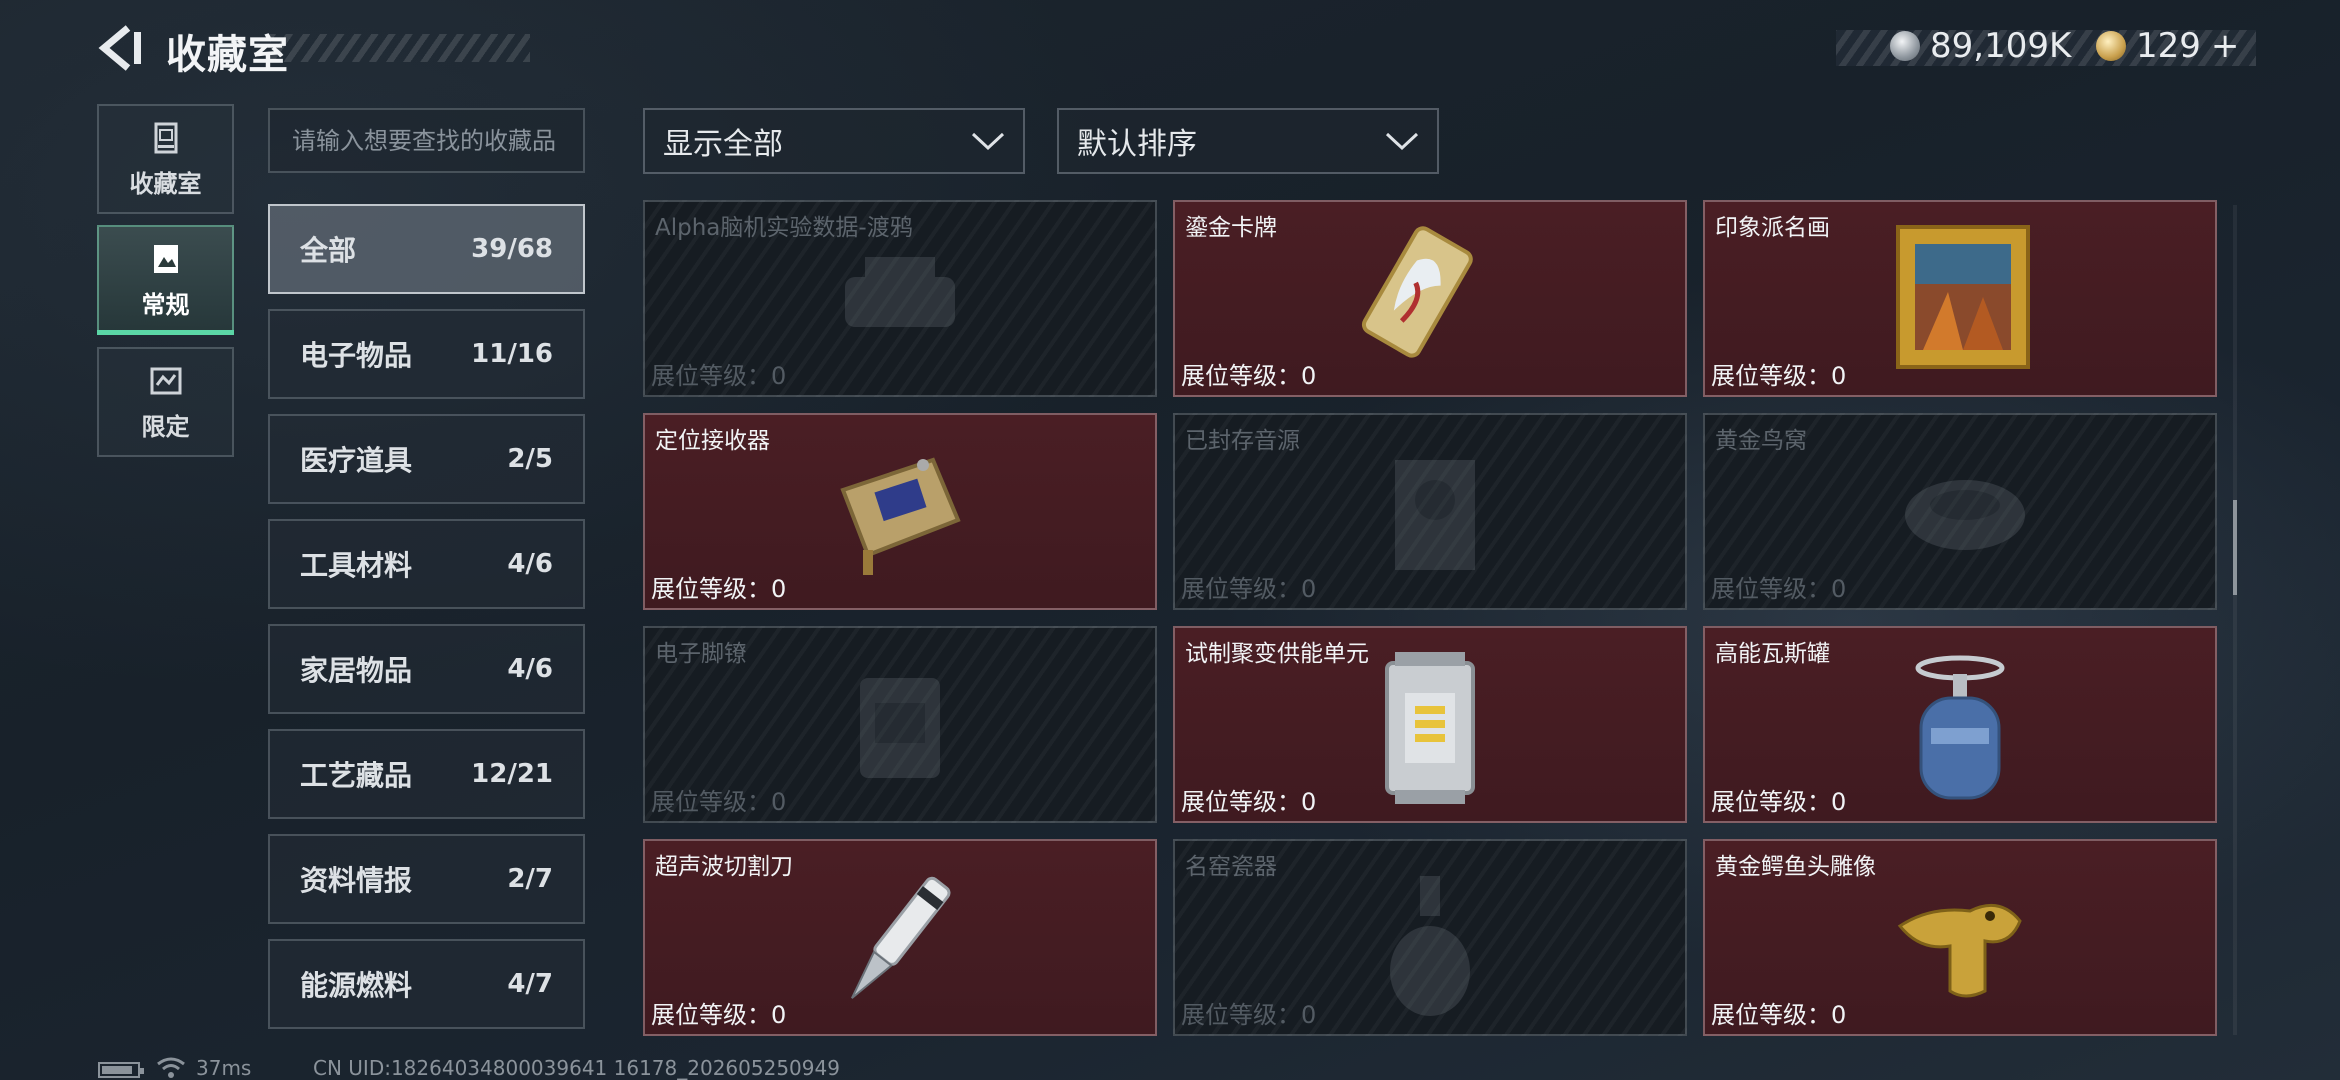 The height and width of the screenshot is (1080, 2340). I want to click on category-name: 工艺藏品, so click(356, 775).